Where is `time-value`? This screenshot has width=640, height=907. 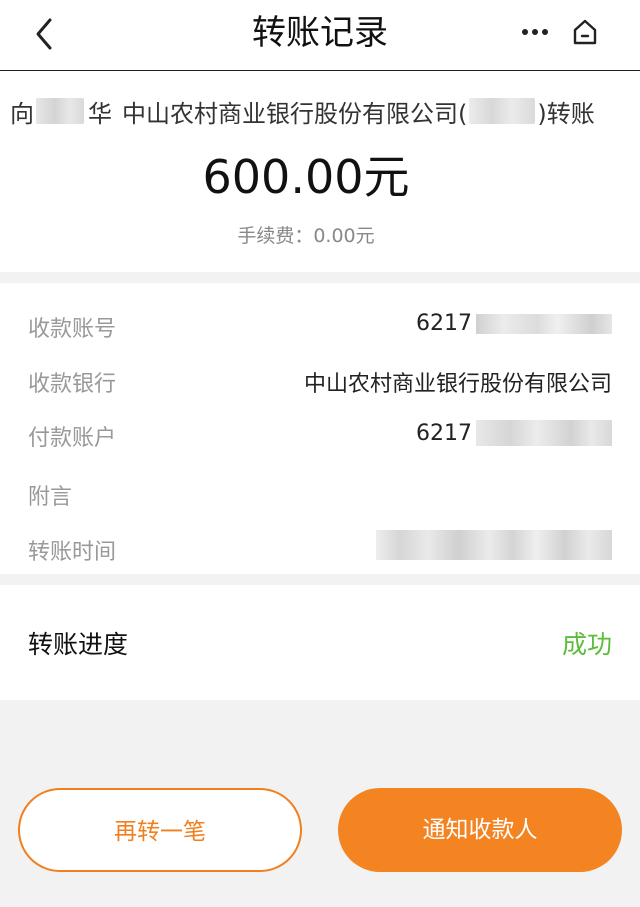 time-value is located at coordinates (494, 545).